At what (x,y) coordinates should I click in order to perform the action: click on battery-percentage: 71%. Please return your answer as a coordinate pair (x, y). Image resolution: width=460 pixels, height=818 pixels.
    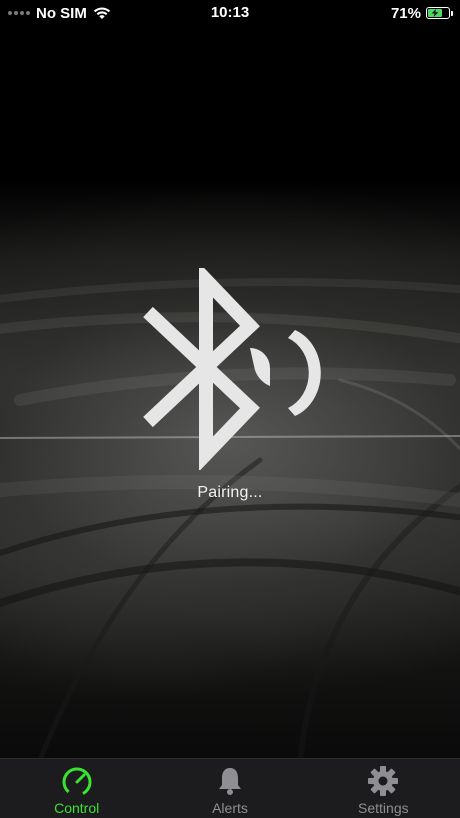
    Looking at the image, I should click on (405, 13).